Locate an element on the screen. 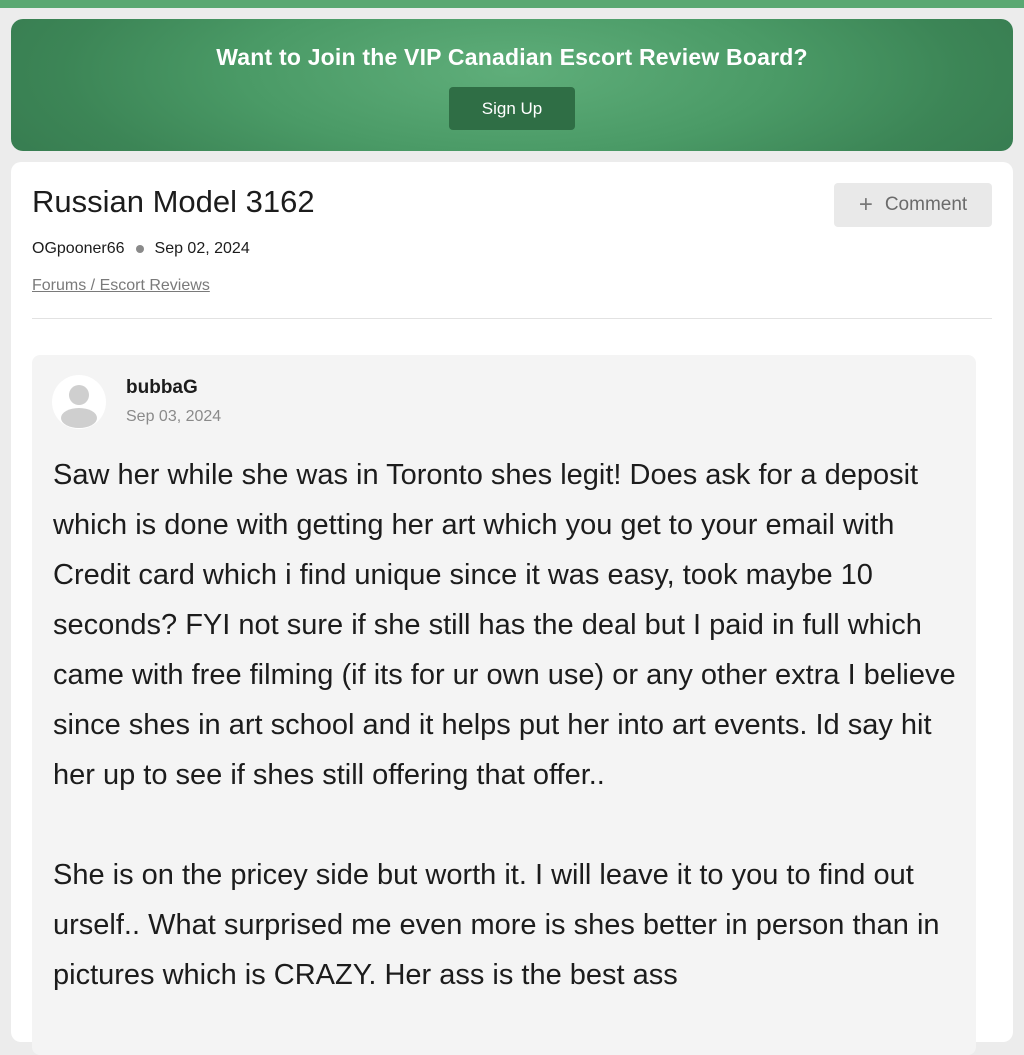  separator-dot is located at coordinates (139, 249).